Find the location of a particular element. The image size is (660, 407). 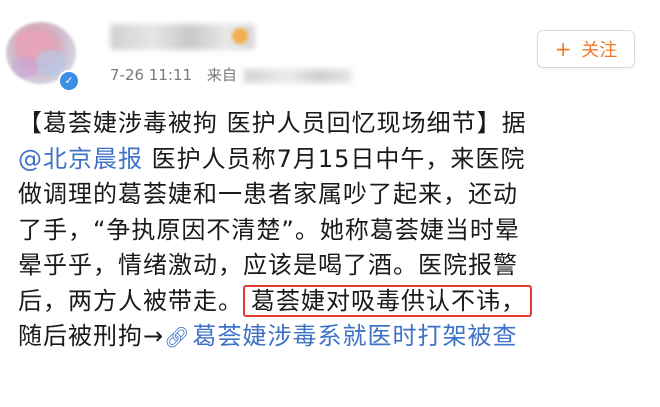

follow-button: + 关注 is located at coordinates (586, 49).